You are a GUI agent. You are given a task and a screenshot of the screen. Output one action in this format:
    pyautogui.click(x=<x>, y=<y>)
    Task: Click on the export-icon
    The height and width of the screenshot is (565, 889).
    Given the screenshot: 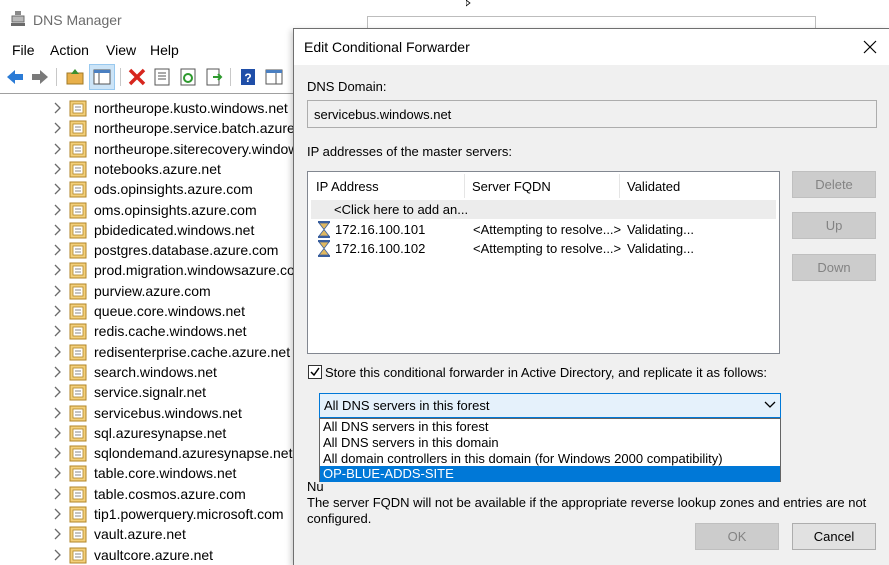 What is the action you would take?
    pyautogui.click(x=214, y=77)
    